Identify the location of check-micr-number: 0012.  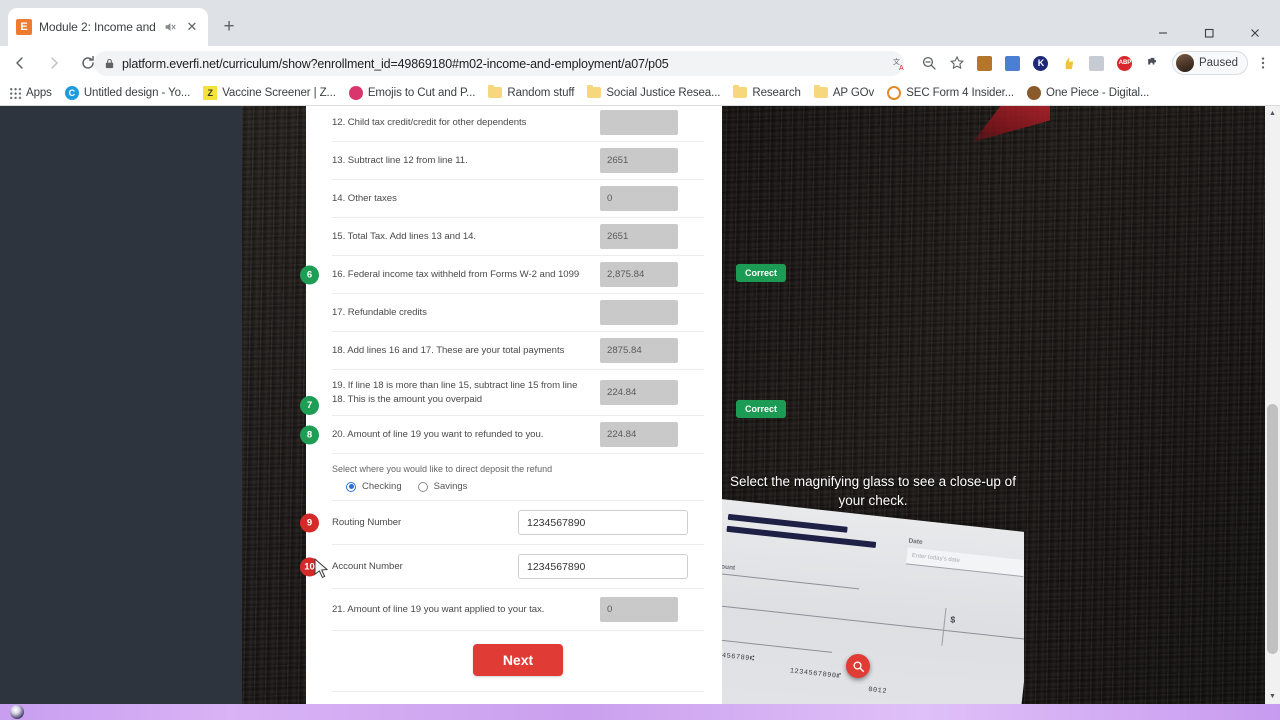
(877, 691).